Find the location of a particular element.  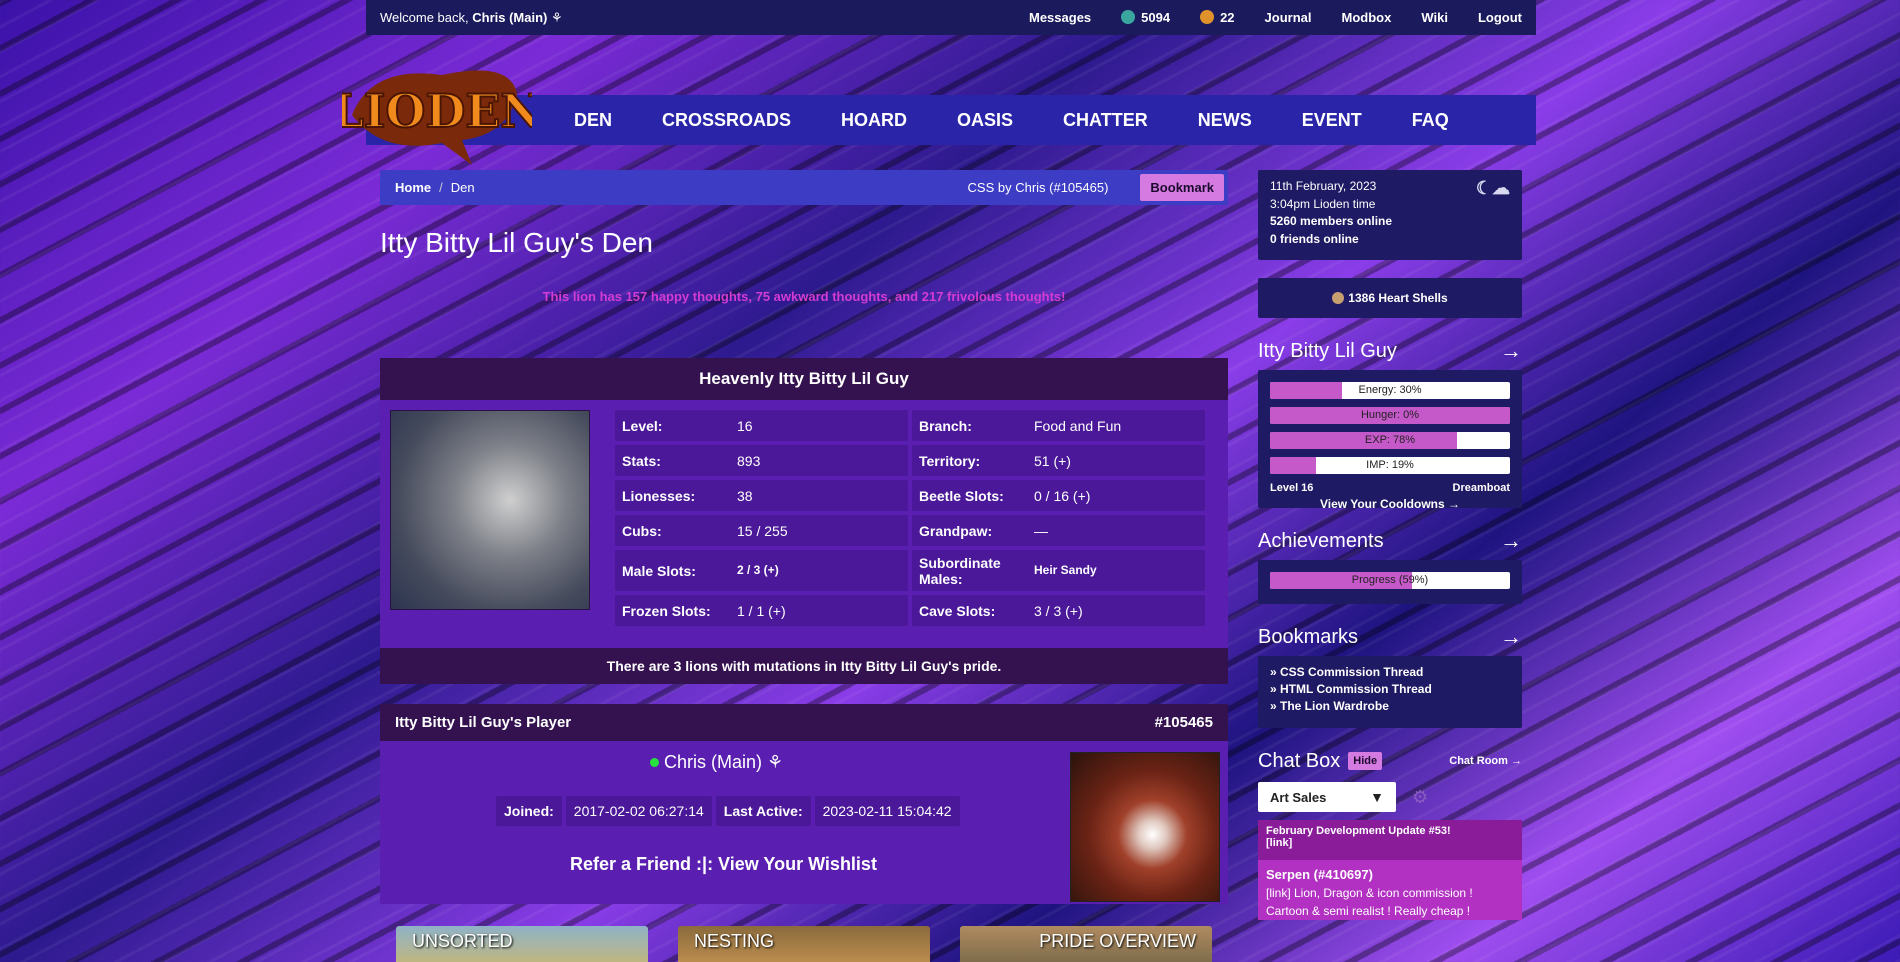

friends-online: 0 friends online is located at coordinates (1390, 240).